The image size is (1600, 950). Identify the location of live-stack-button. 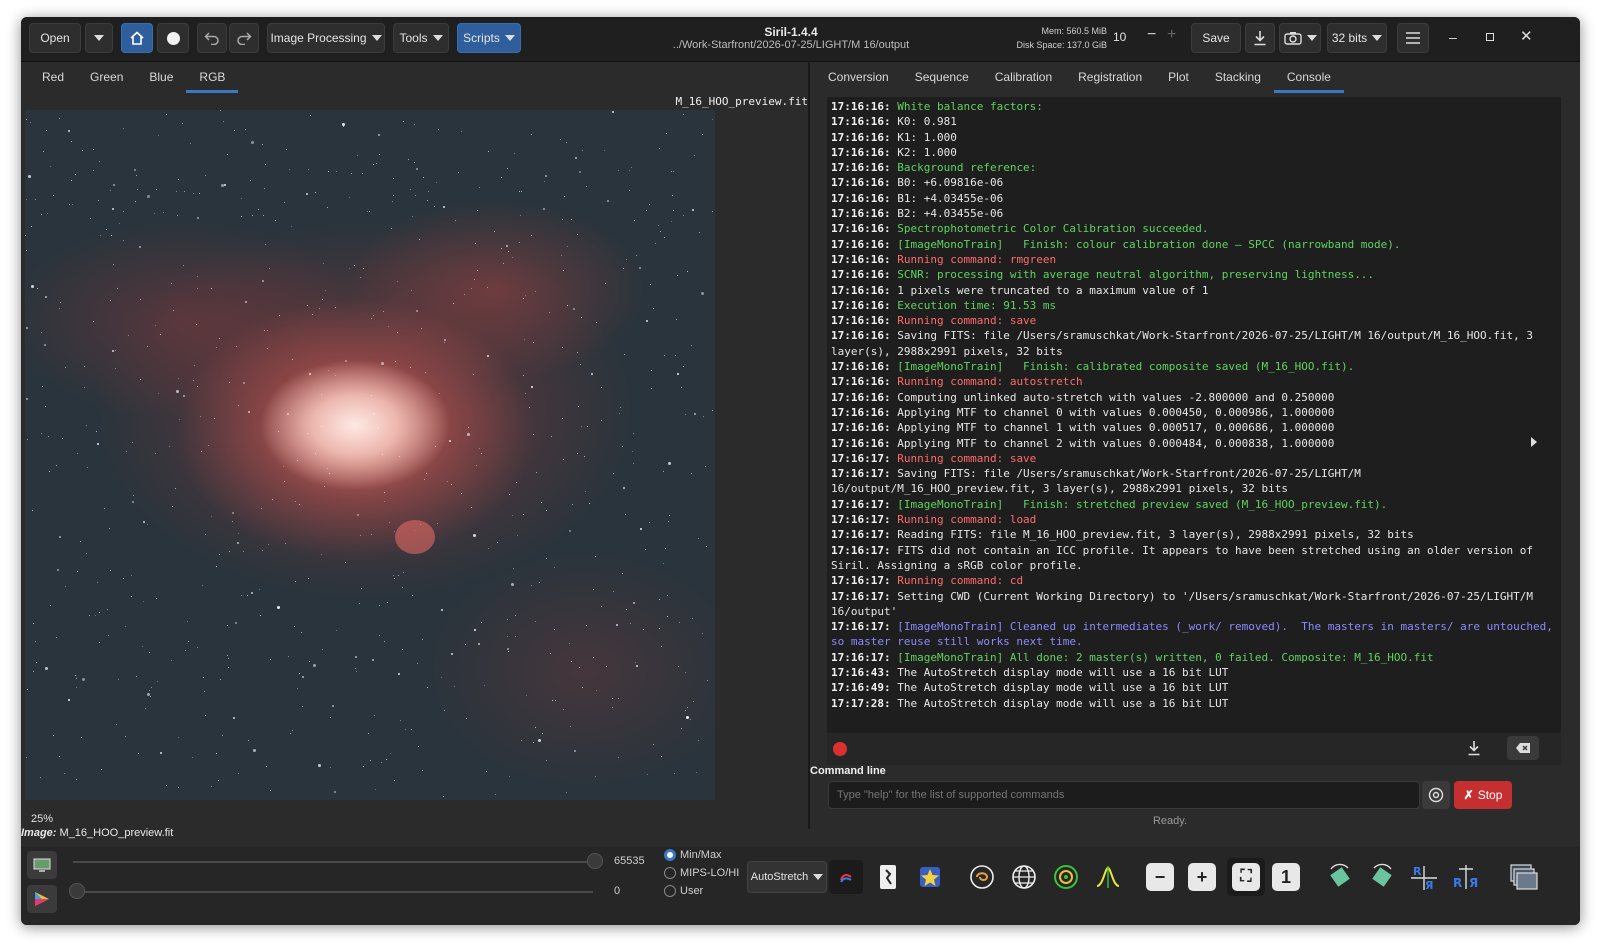
(173, 38).